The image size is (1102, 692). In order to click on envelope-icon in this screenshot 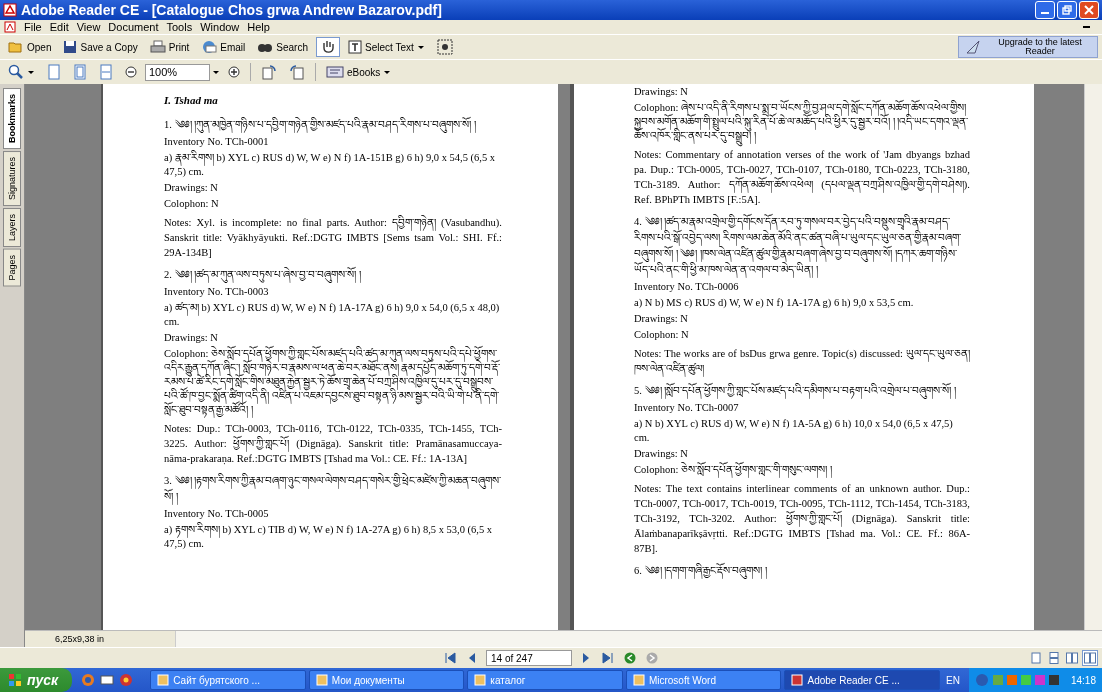, I will do `click(209, 47)`.